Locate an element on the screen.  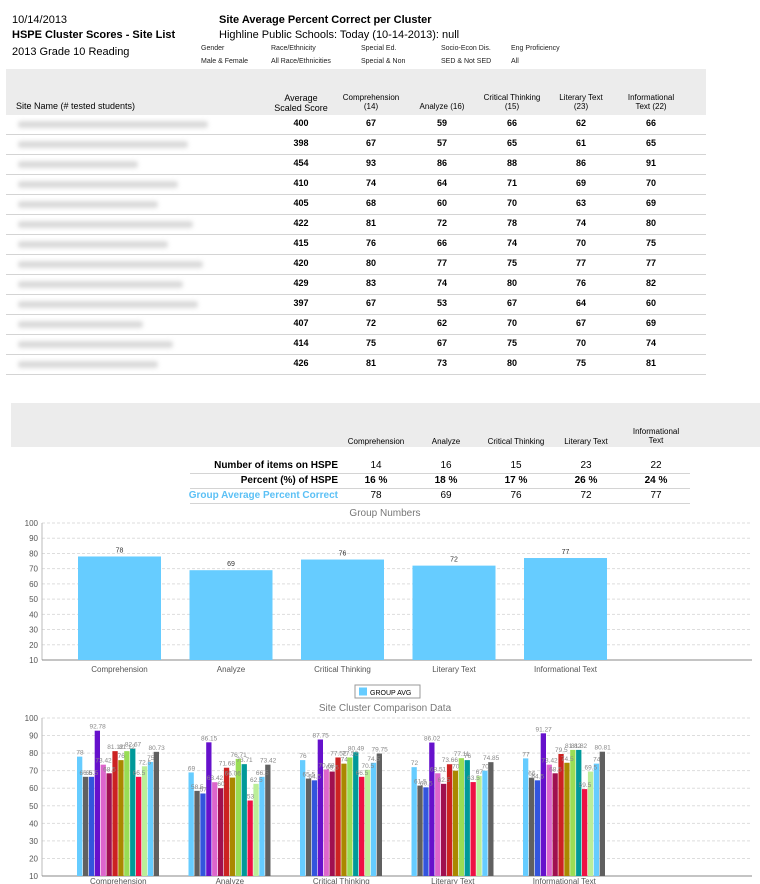
bar-value-label: 75 is located at coordinates (151, 758).